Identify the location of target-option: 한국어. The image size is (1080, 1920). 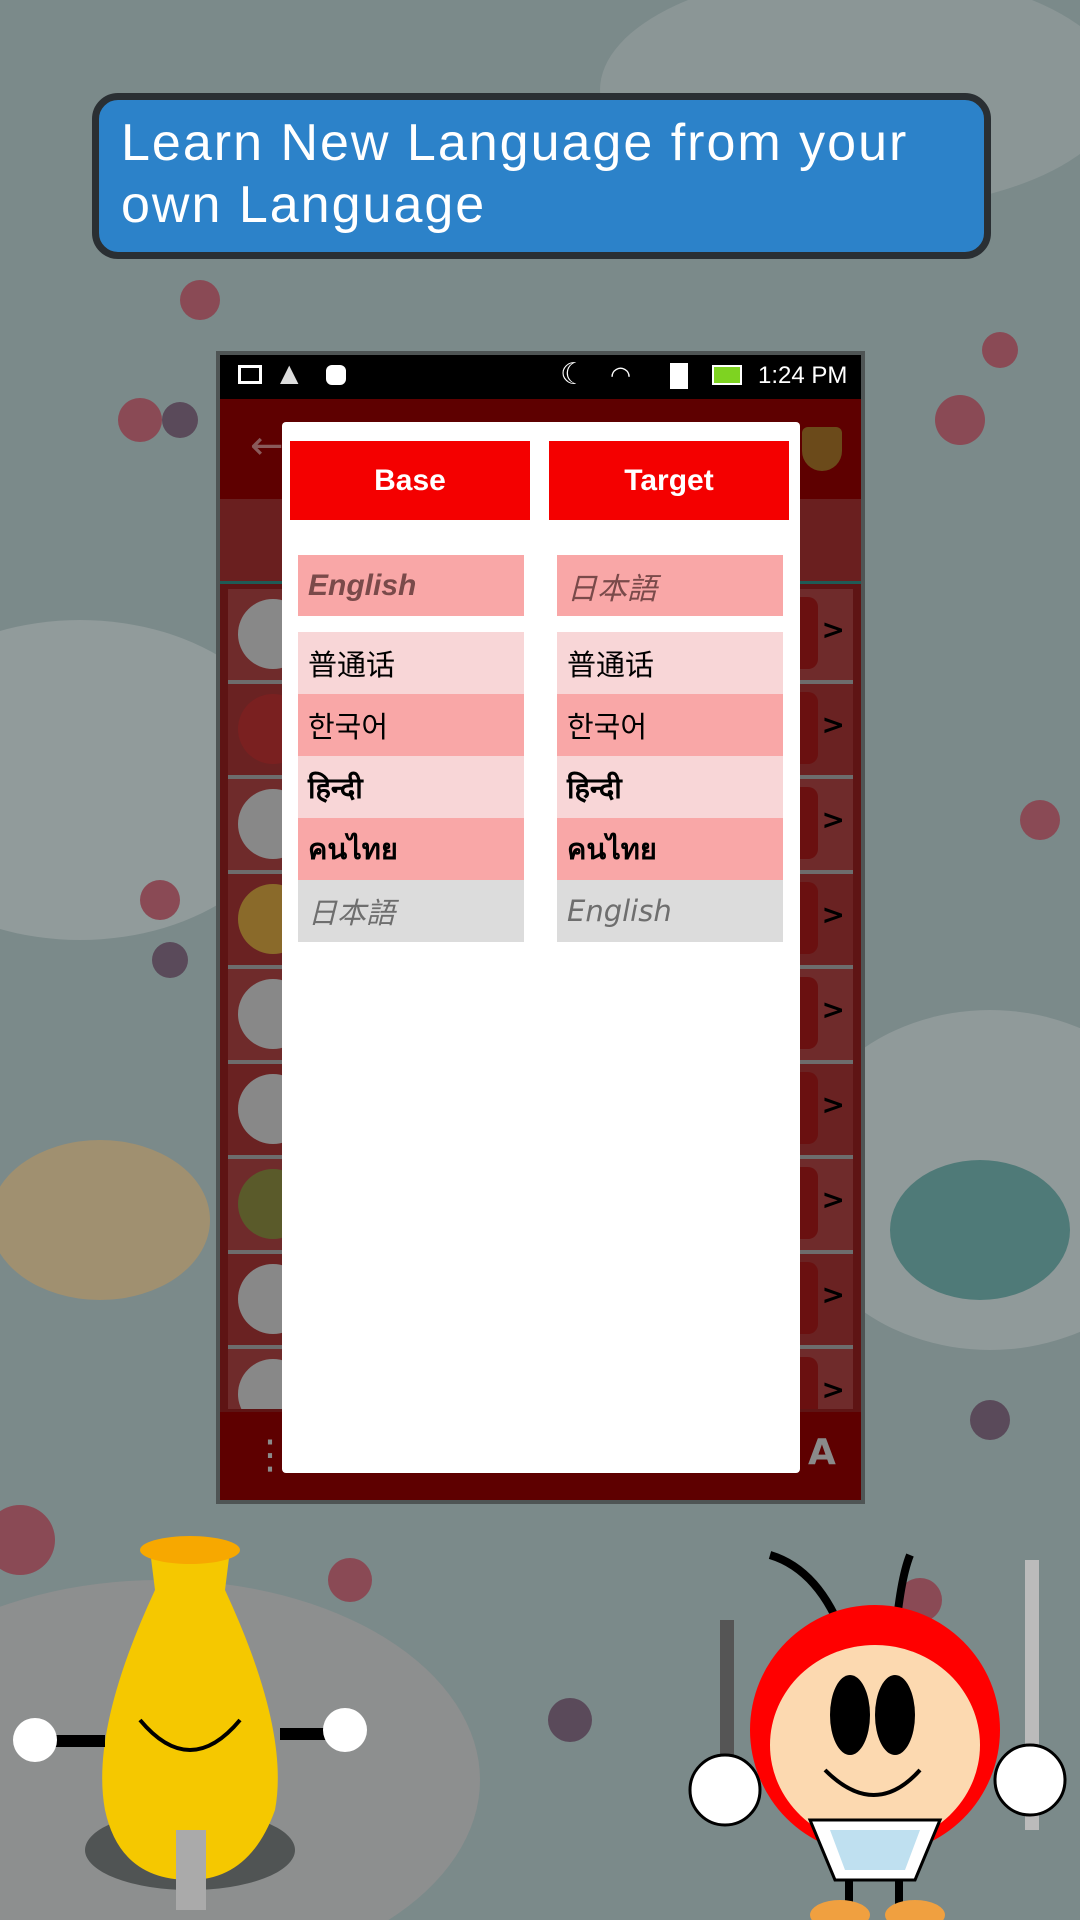
(670, 725).